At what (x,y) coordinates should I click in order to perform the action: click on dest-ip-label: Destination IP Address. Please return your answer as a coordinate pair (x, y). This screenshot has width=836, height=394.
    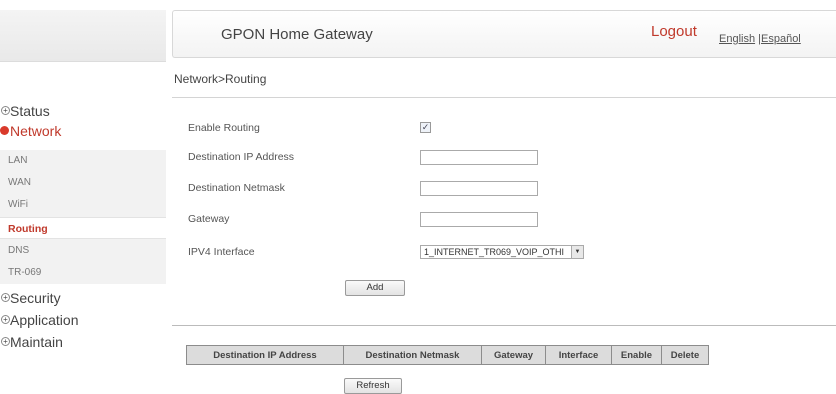
    Looking at the image, I should click on (241, 157).